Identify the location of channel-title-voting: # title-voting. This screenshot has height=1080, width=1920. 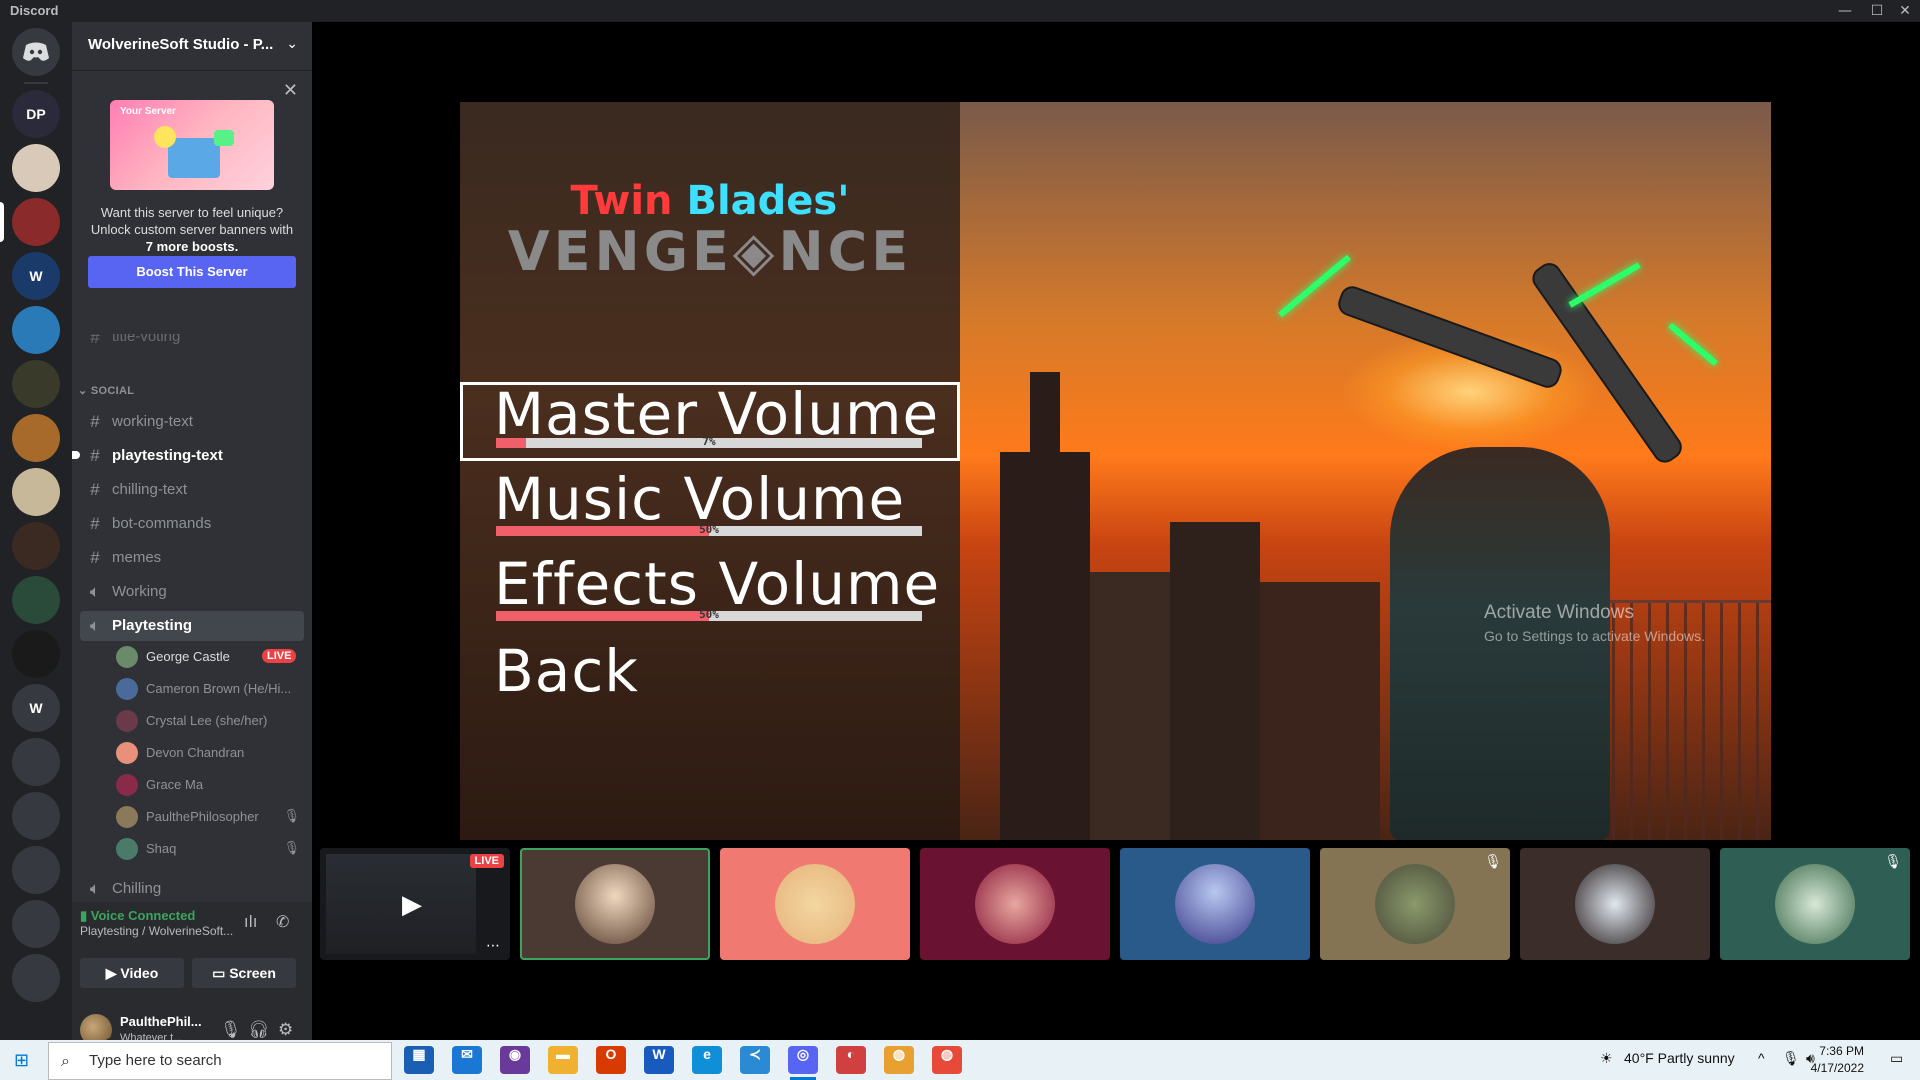
(192, 342).